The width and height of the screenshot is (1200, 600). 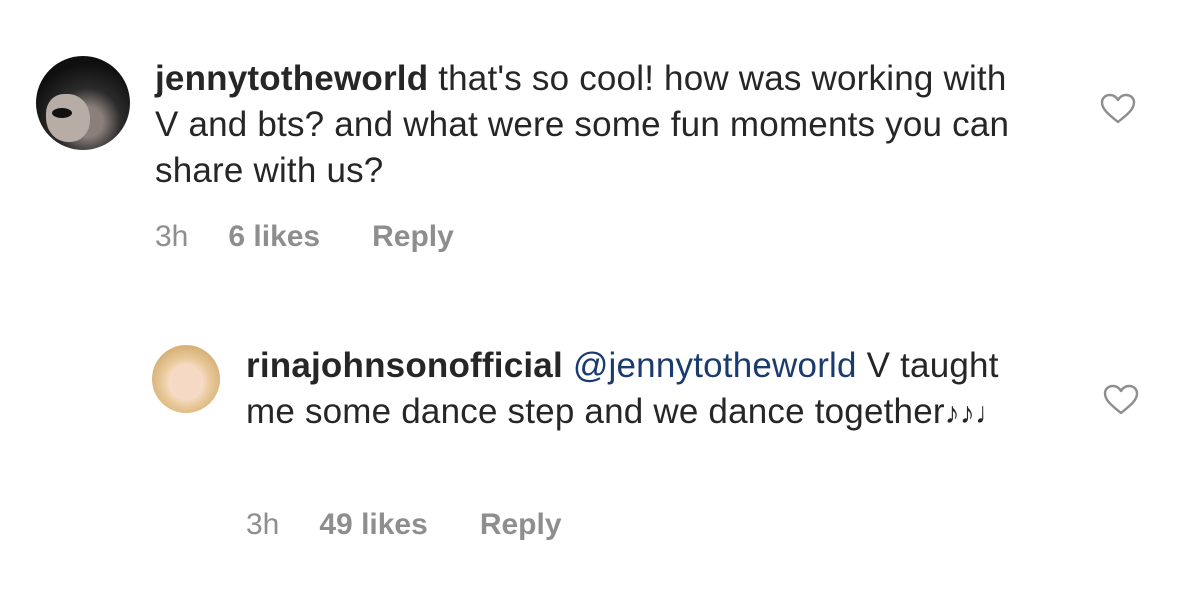 What do you see at coordinates (62, 113) in the screenshot?
I see `avatar-eye` at bounding box center [62, 113].